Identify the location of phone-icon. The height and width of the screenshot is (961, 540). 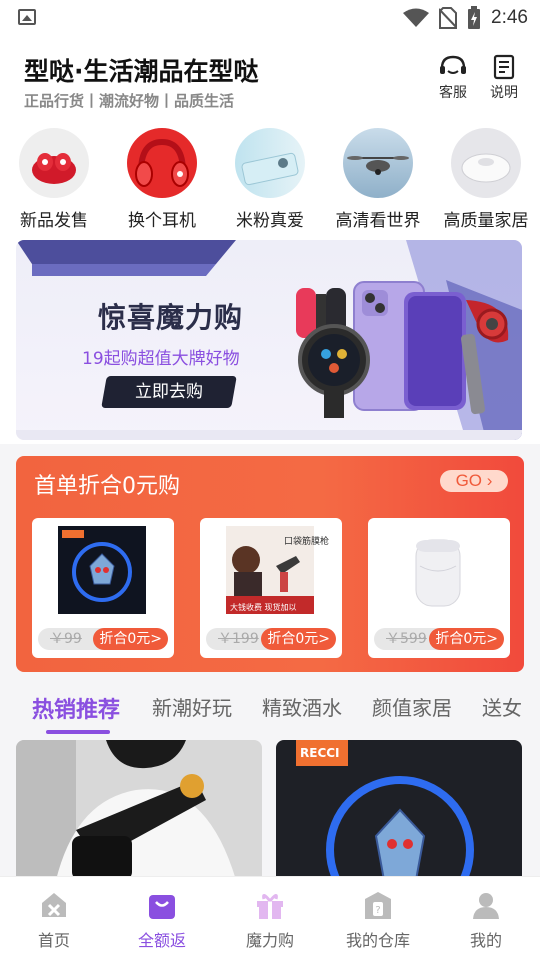
(270, 163).